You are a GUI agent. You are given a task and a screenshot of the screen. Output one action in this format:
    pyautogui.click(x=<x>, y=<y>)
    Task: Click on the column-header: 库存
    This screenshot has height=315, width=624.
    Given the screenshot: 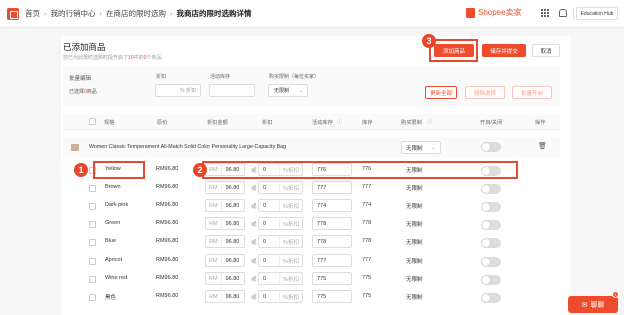 What is the action you would take?
    pyautogui.click(x=367, y=123)
    